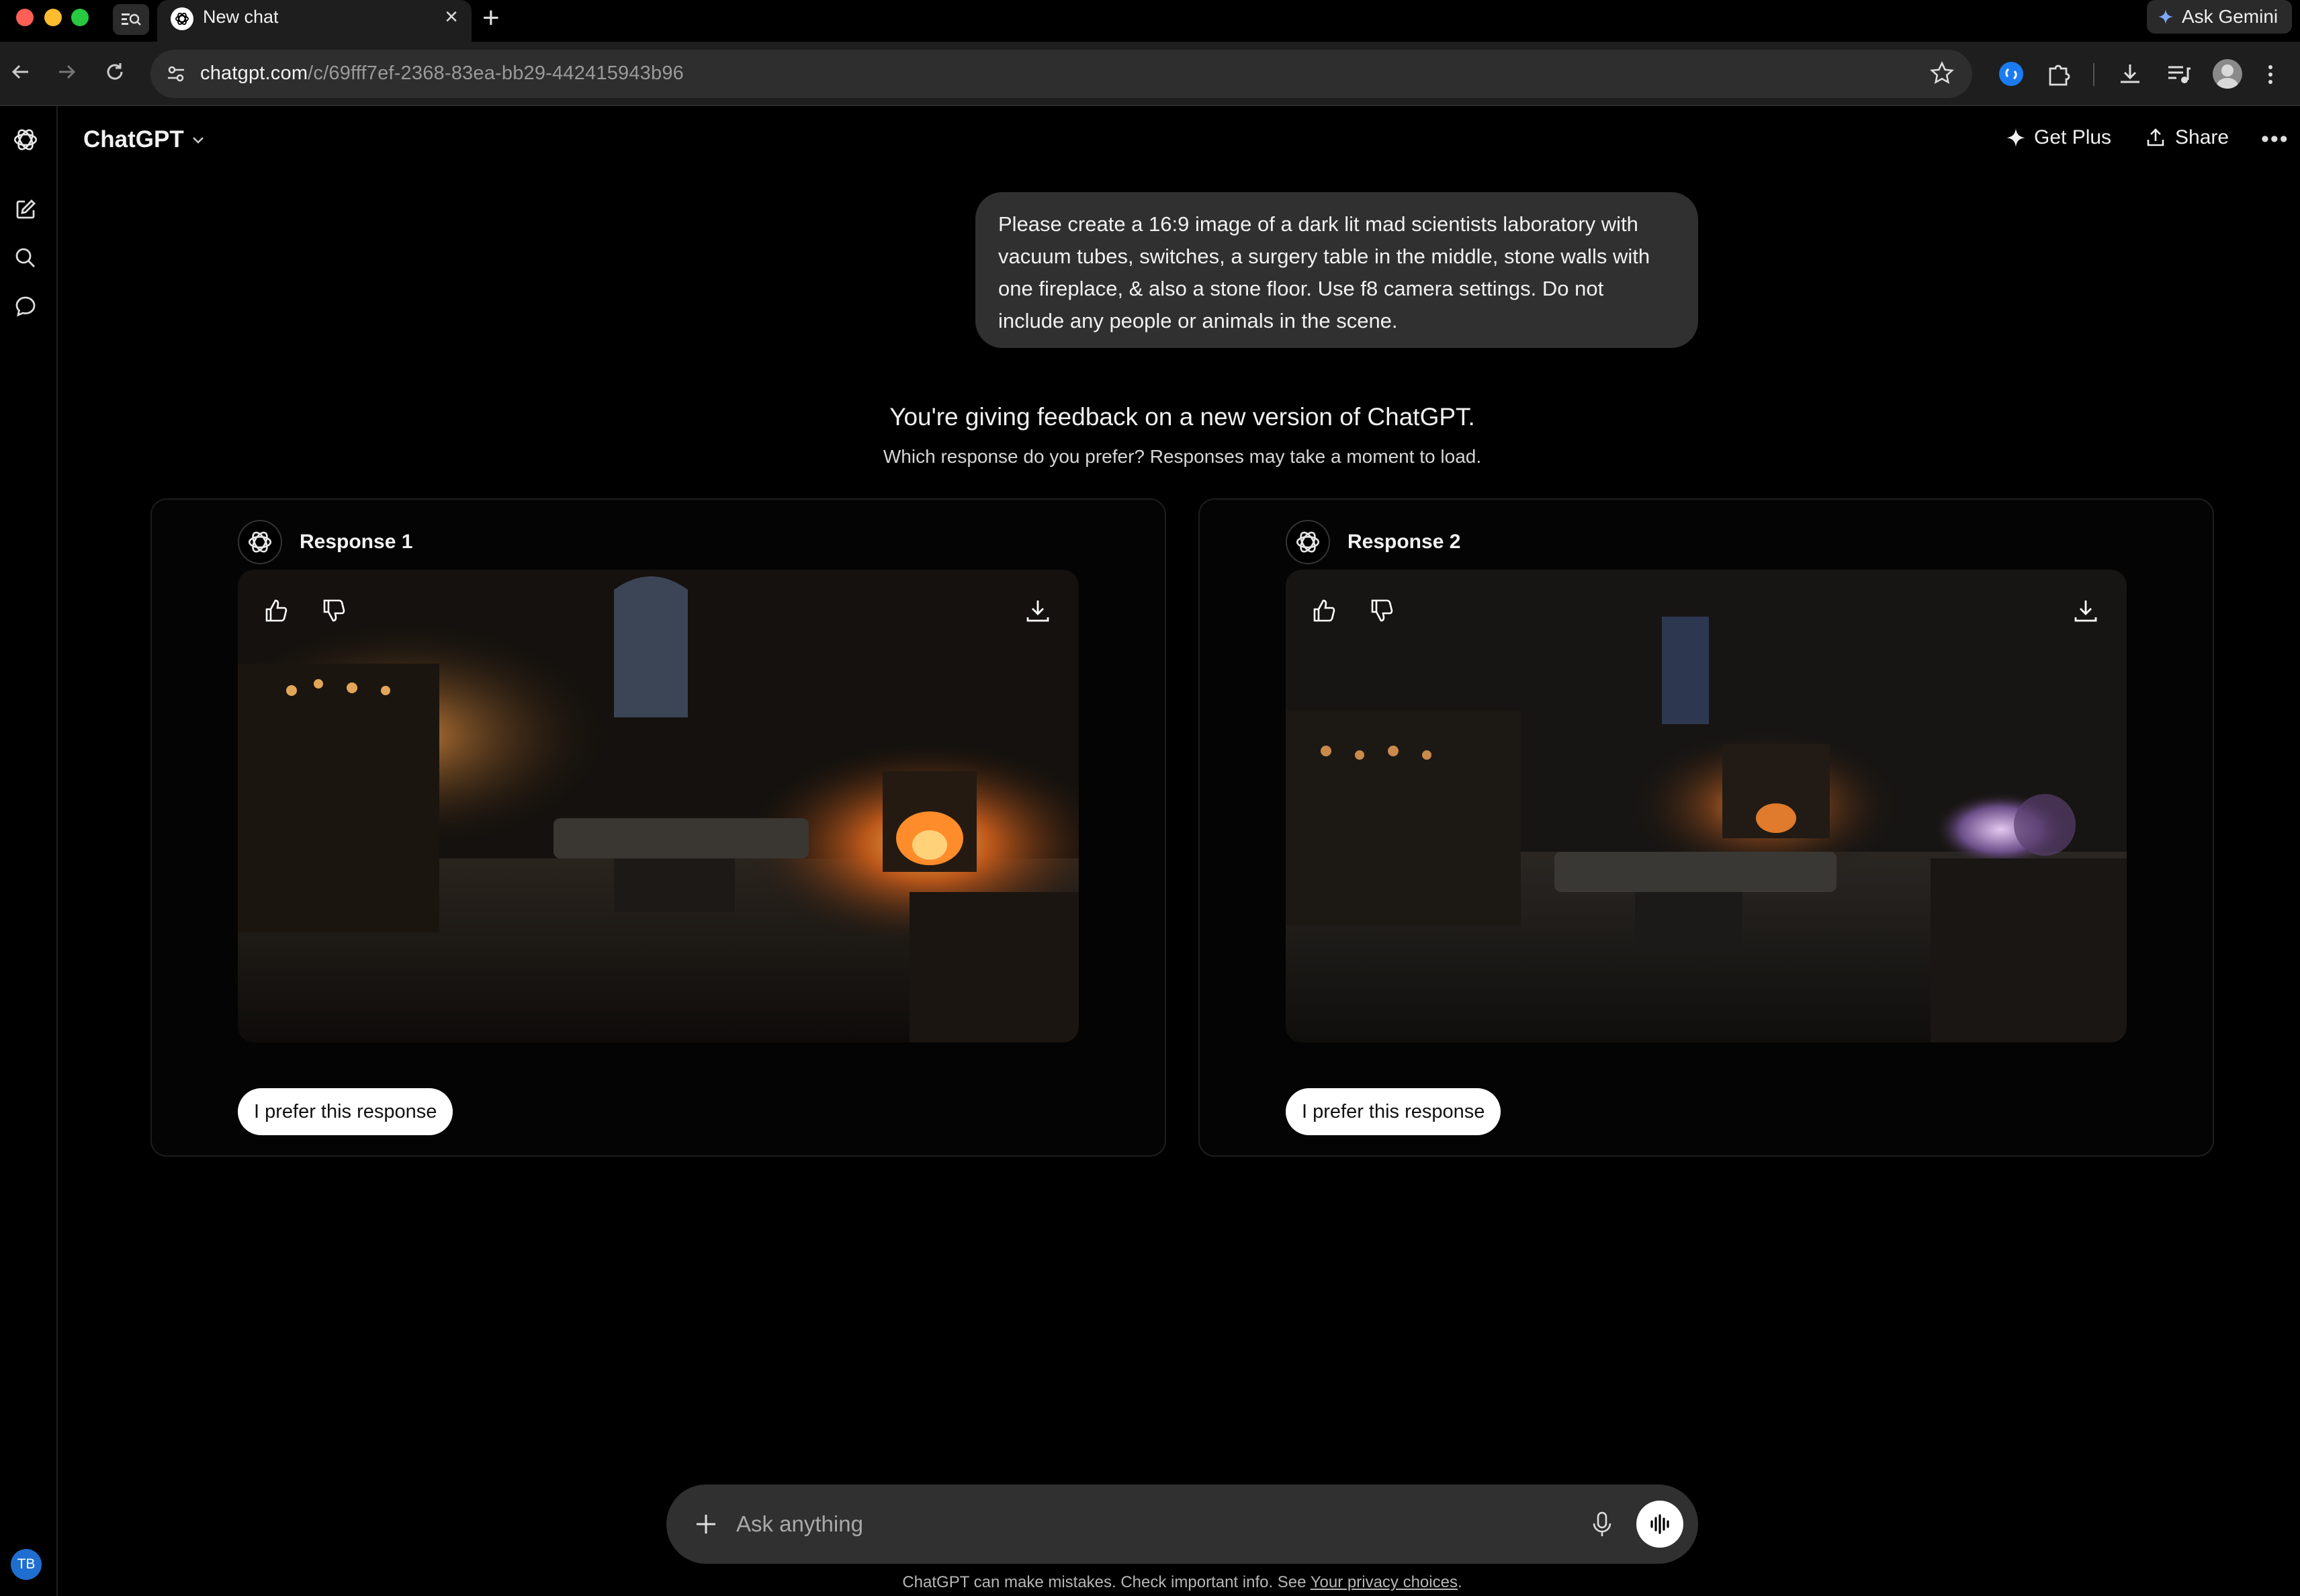 The image size is (2300, 1596). I want to click on browser-tab-active: New chat ×, so click(314, 21).